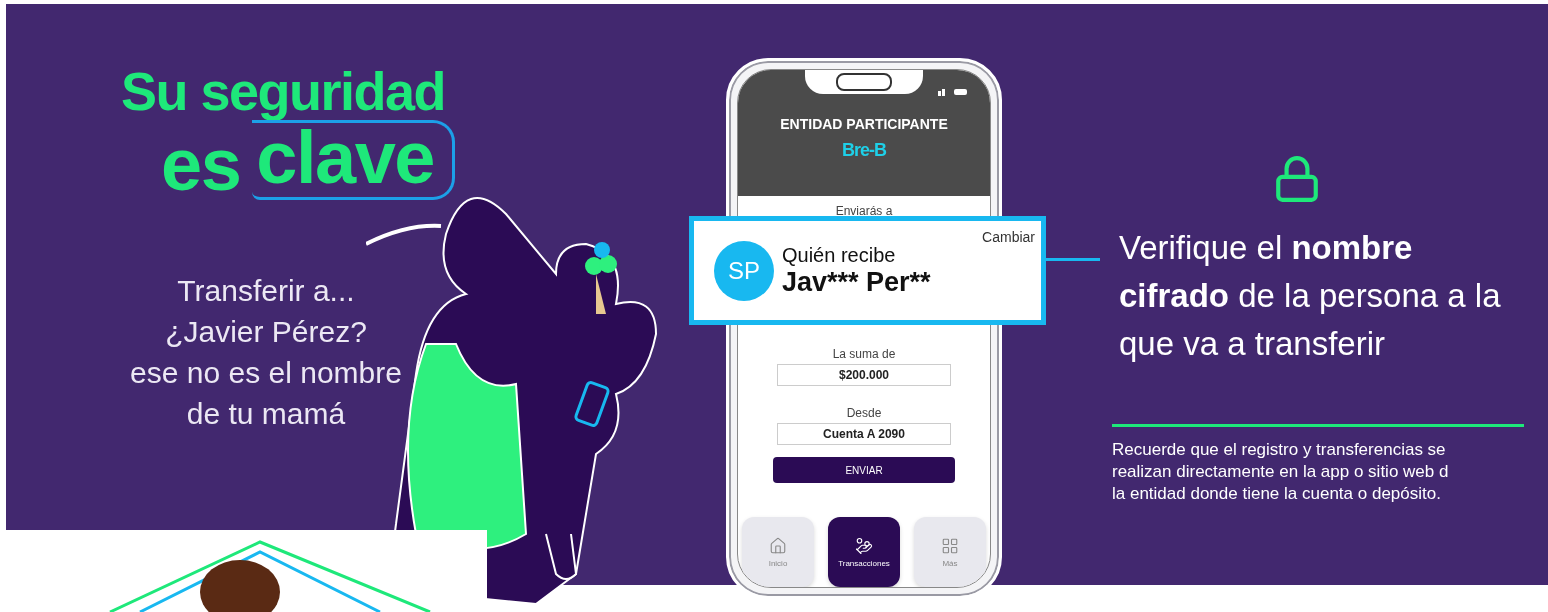 The height and width of the screenshot is (612, 1548). I want to click on house-icon, so click(778, 545).